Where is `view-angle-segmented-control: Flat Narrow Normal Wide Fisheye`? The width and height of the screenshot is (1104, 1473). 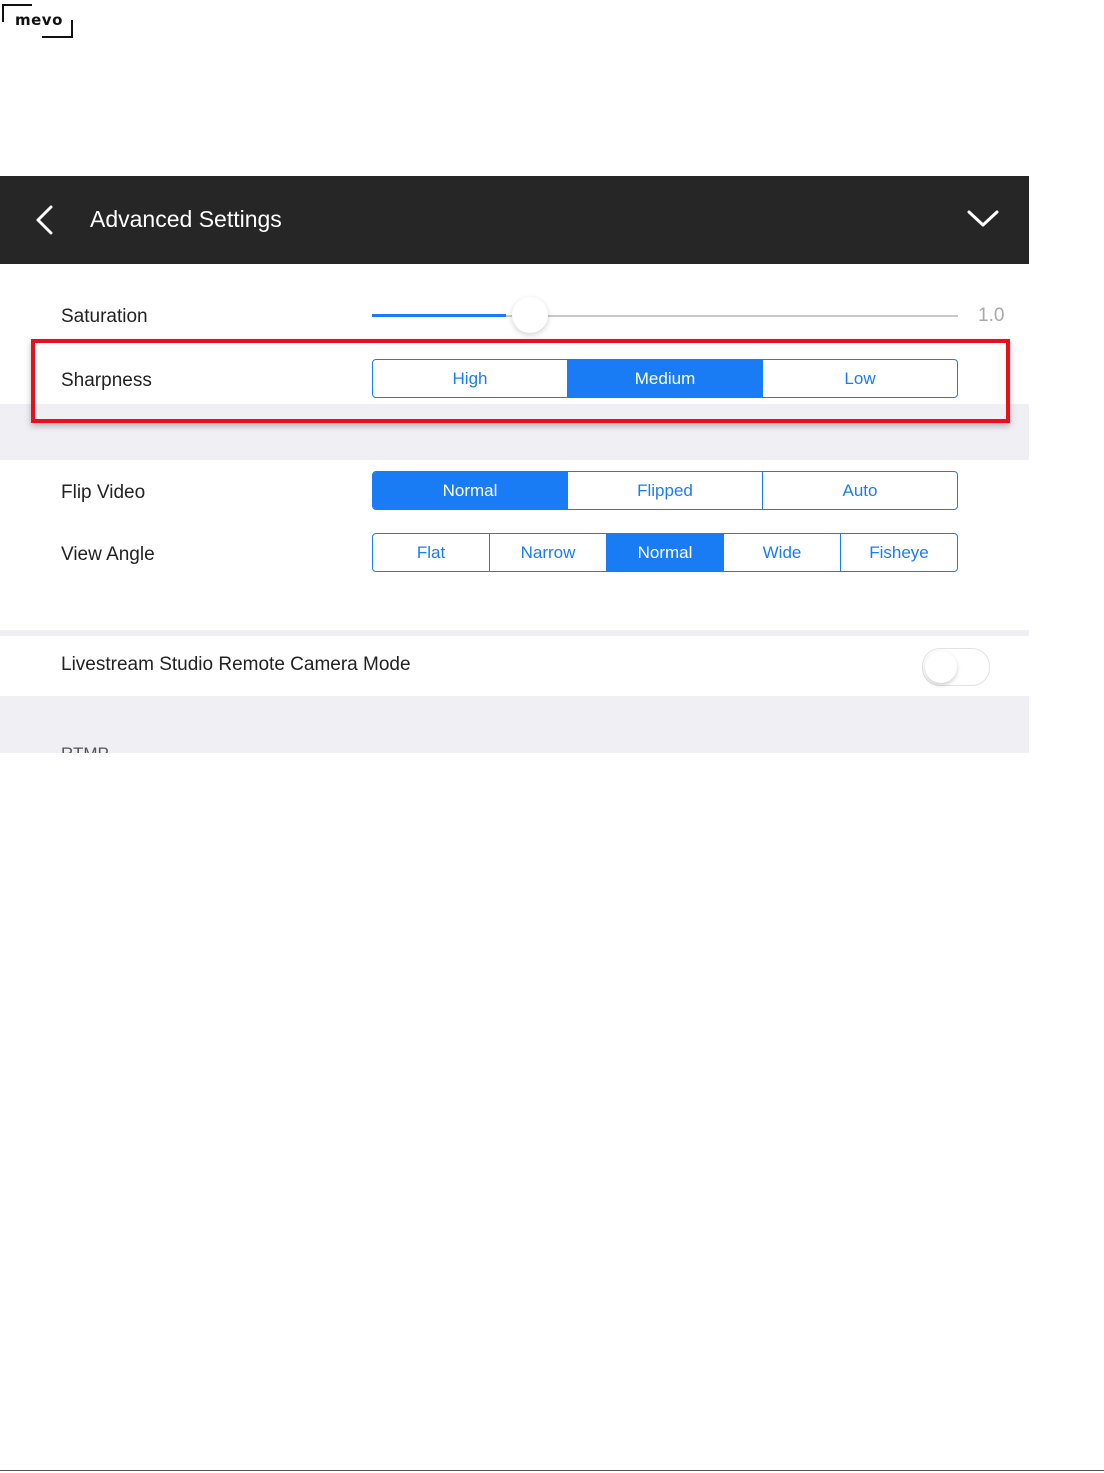 view-angle-segmented-control: Flat Narrow Normal Wide Fisheye is located at coordinates (665, 552).